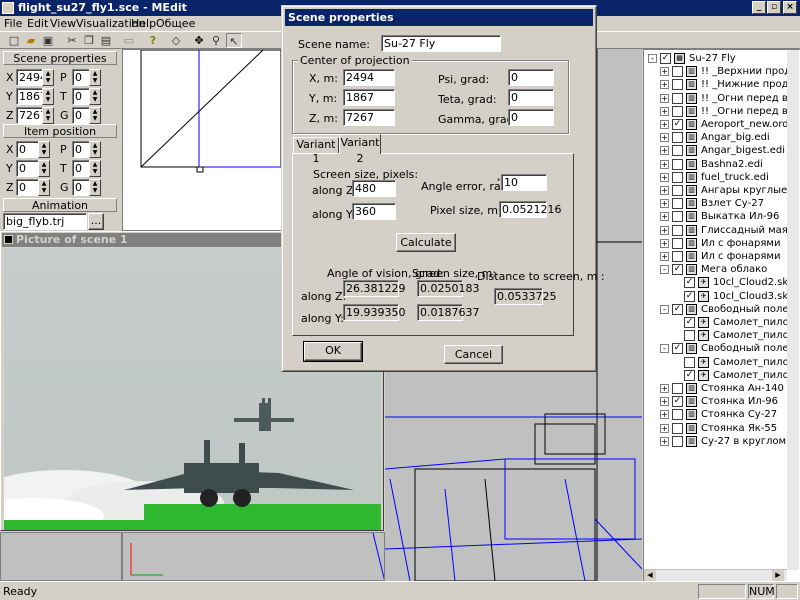 This screenshot has height=600, width=800. Describe the element at coordinates (44, 149) in the screenshot. I see `item-x-spinner: ▲ ▼` at that location.